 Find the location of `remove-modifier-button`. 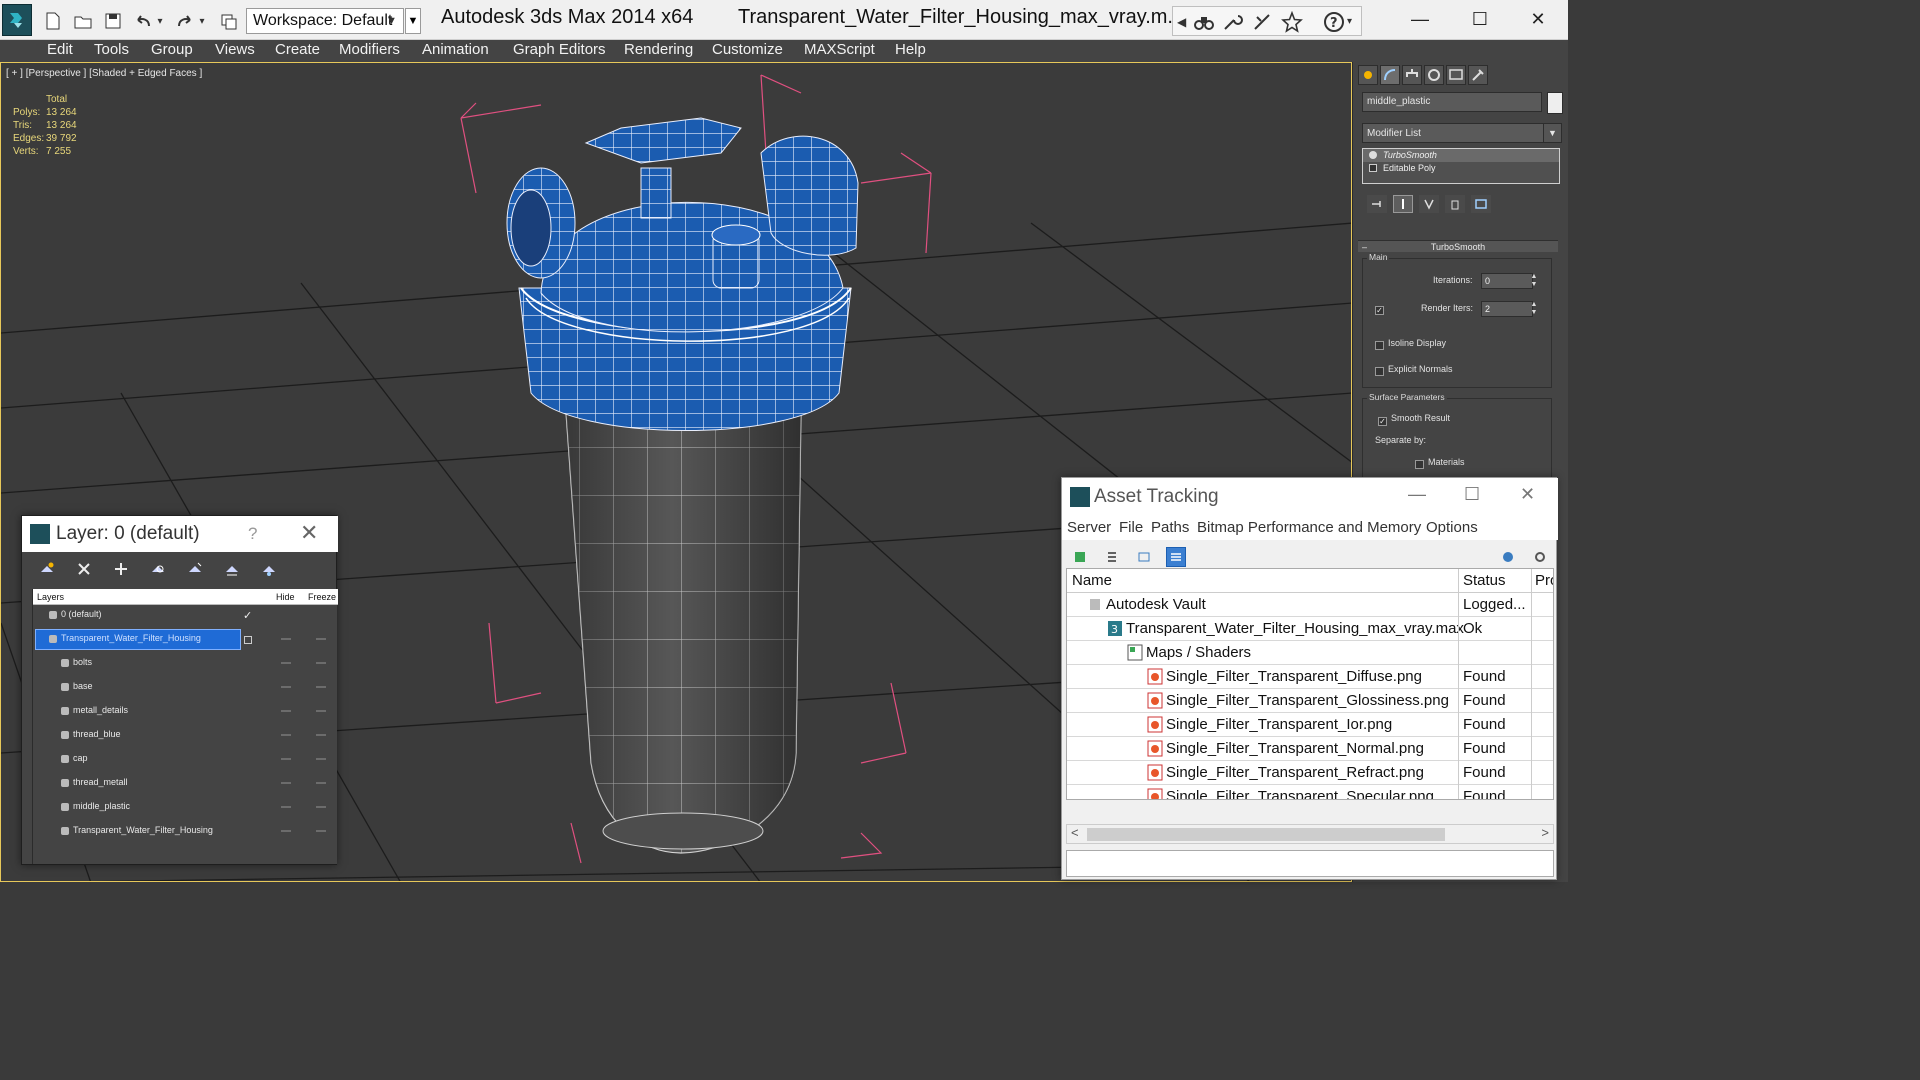

remove-modifier-button is located at coordinates (1455, 204).